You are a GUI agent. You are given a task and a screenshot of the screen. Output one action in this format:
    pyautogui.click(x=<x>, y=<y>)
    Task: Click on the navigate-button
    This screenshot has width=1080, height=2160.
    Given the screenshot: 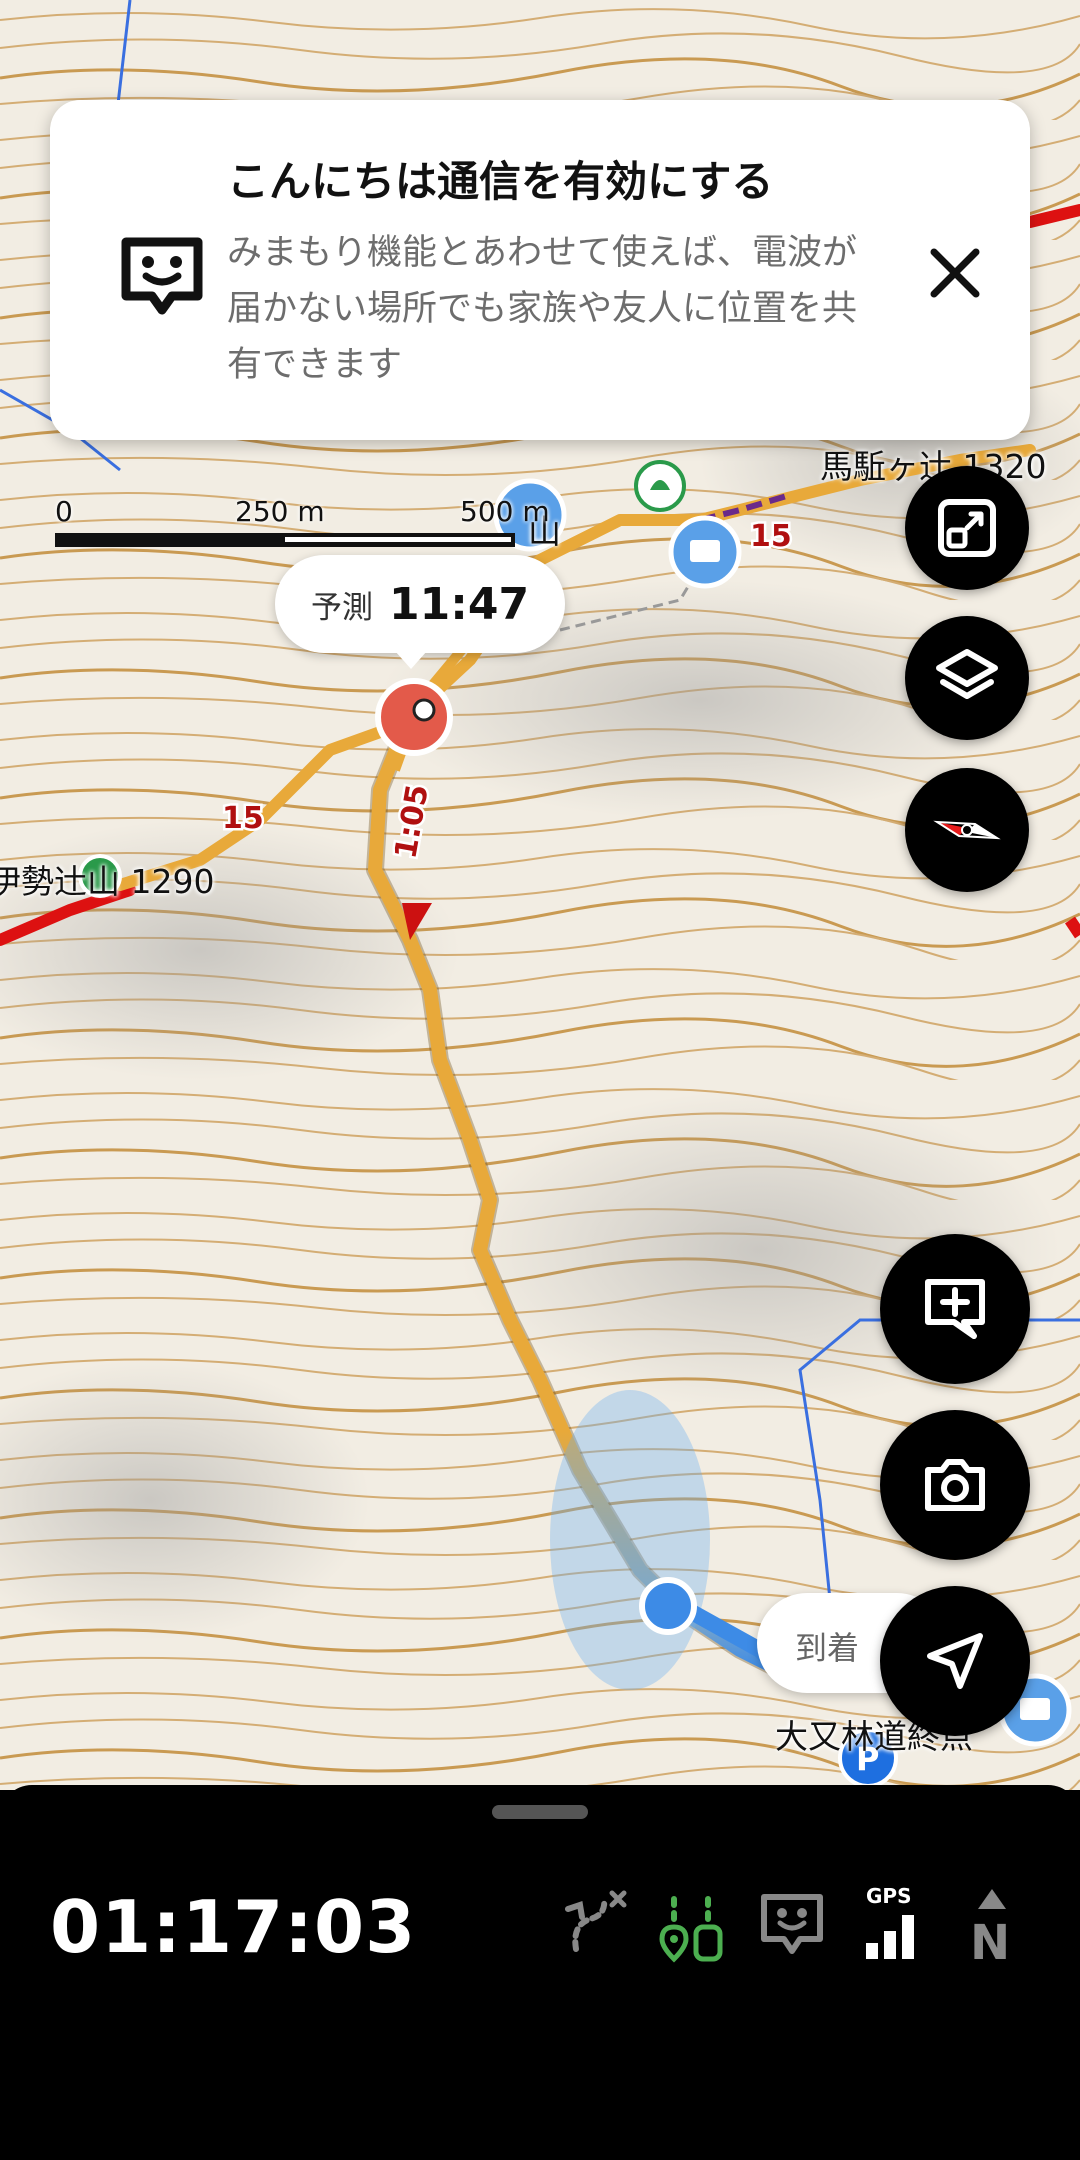 What is the action you would take?
    pyautogui.click(x=955, y=1661)
    